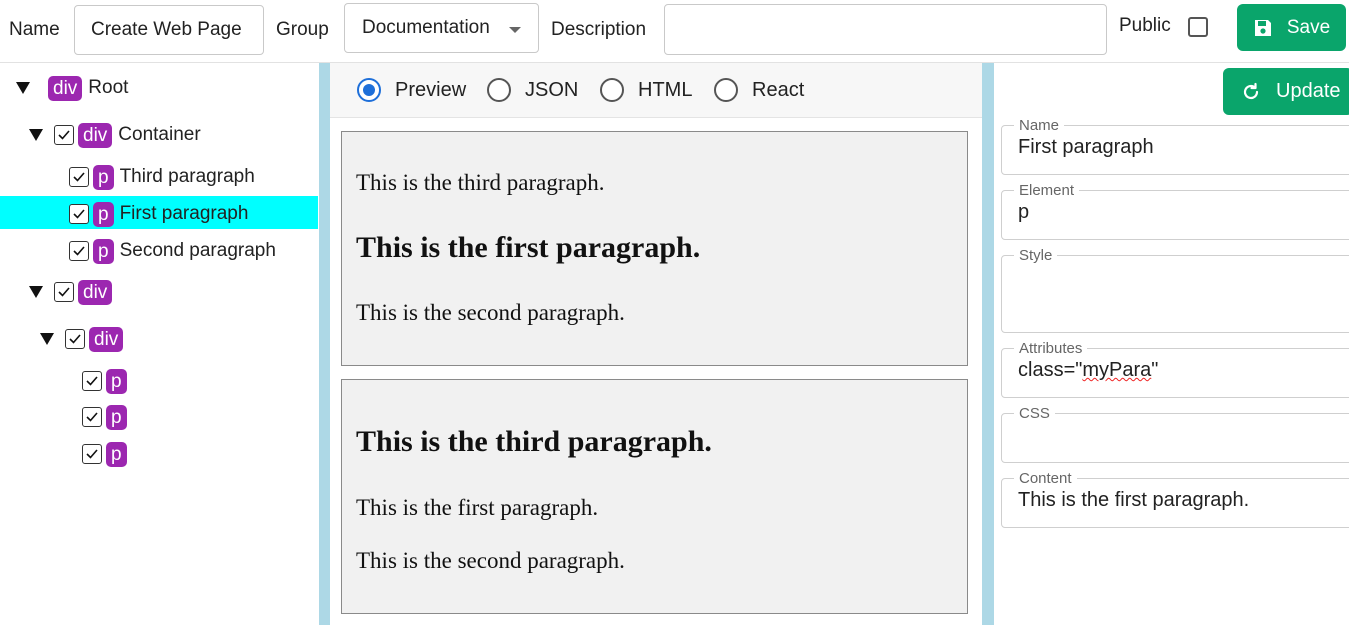 Image resolution: width=1349 pixels, height=625 pixels. I want to click on tree-node-root: div Root, so click(72, 88).